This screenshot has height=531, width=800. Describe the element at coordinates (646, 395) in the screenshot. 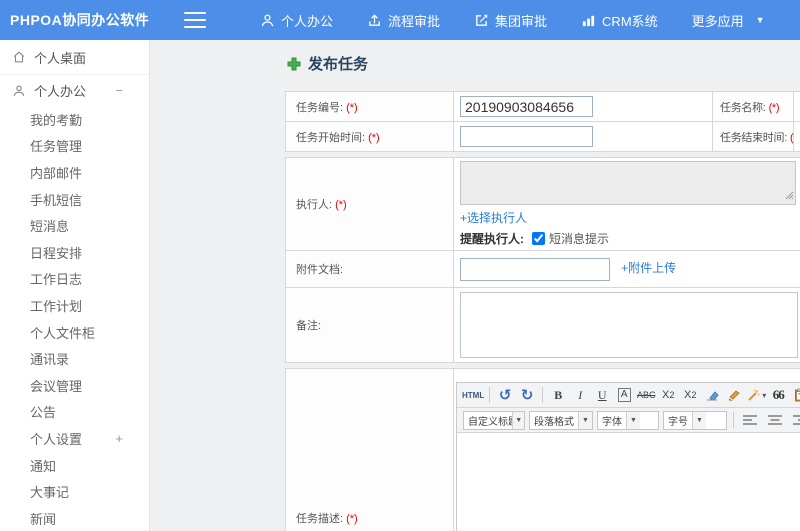

I see `strikethrough-button: ABC` at that location.